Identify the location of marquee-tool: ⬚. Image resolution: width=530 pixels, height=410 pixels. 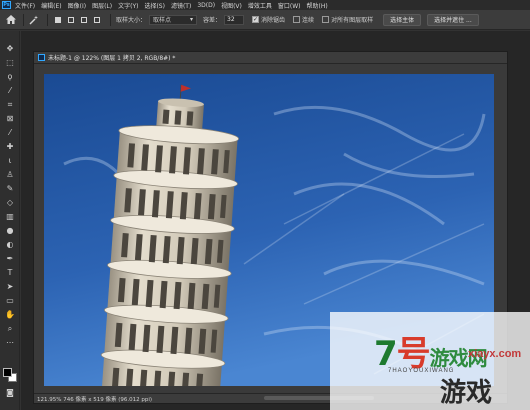
(10, 63).